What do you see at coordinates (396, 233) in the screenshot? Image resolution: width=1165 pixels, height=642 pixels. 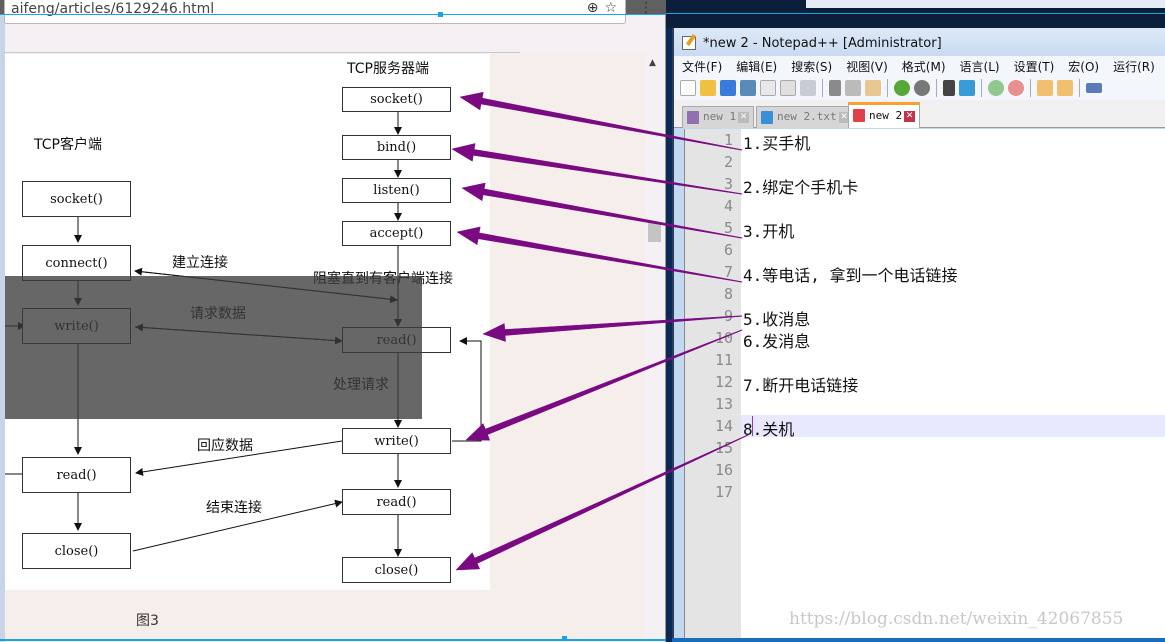 I see `server-accept-box: accept()` at bounding box center [396, 233].